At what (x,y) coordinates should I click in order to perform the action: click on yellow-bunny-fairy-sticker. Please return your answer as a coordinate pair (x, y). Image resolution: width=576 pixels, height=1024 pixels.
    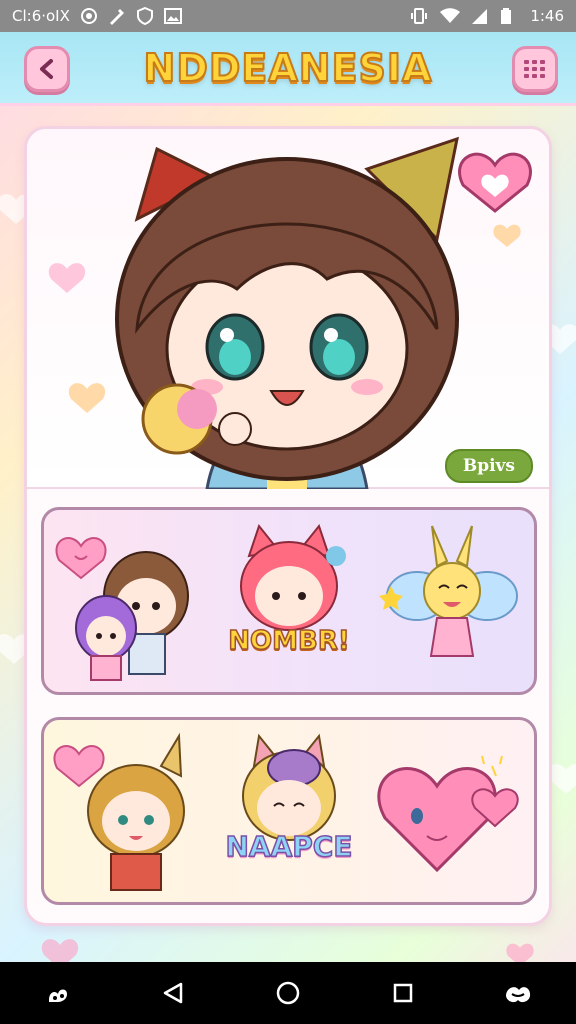
    Looking at the image, I should click on (452, 601).